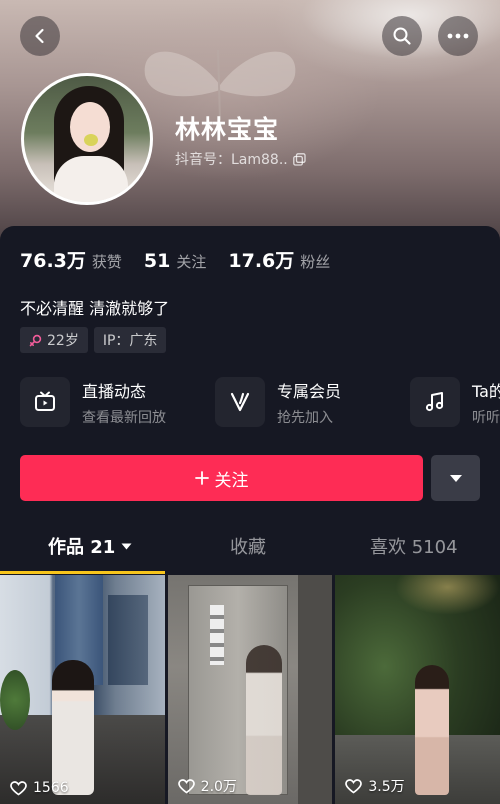  Describe the element at coordinates (82, 572) in the screenshot. I see `active-tab-indicator` at that location.